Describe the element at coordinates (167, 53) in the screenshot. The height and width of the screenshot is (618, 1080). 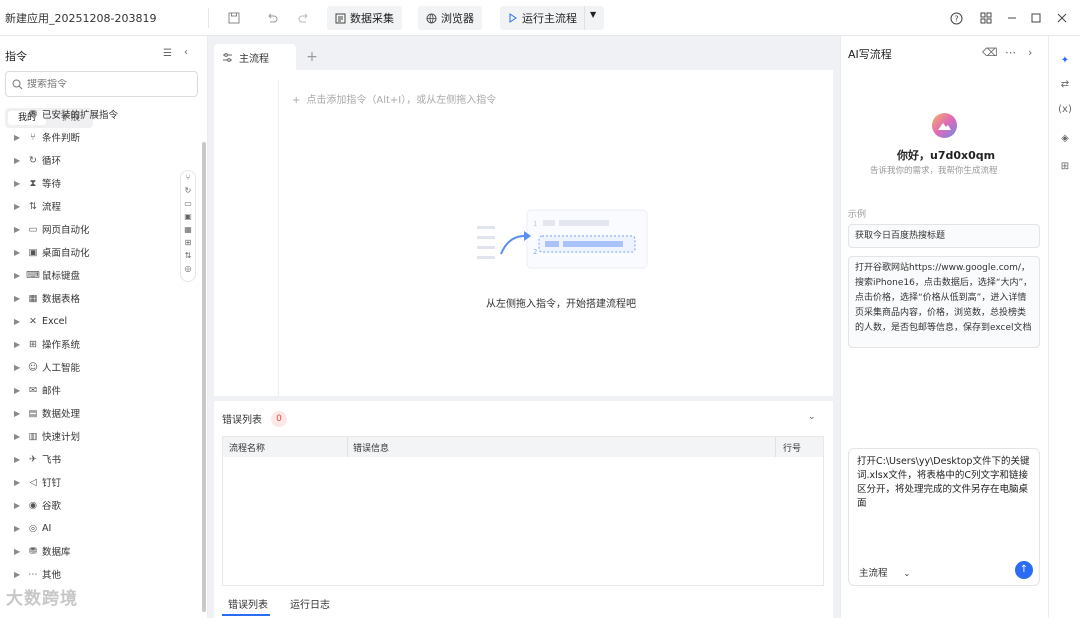
I see `collapse-list-icon: ☰` at that location.